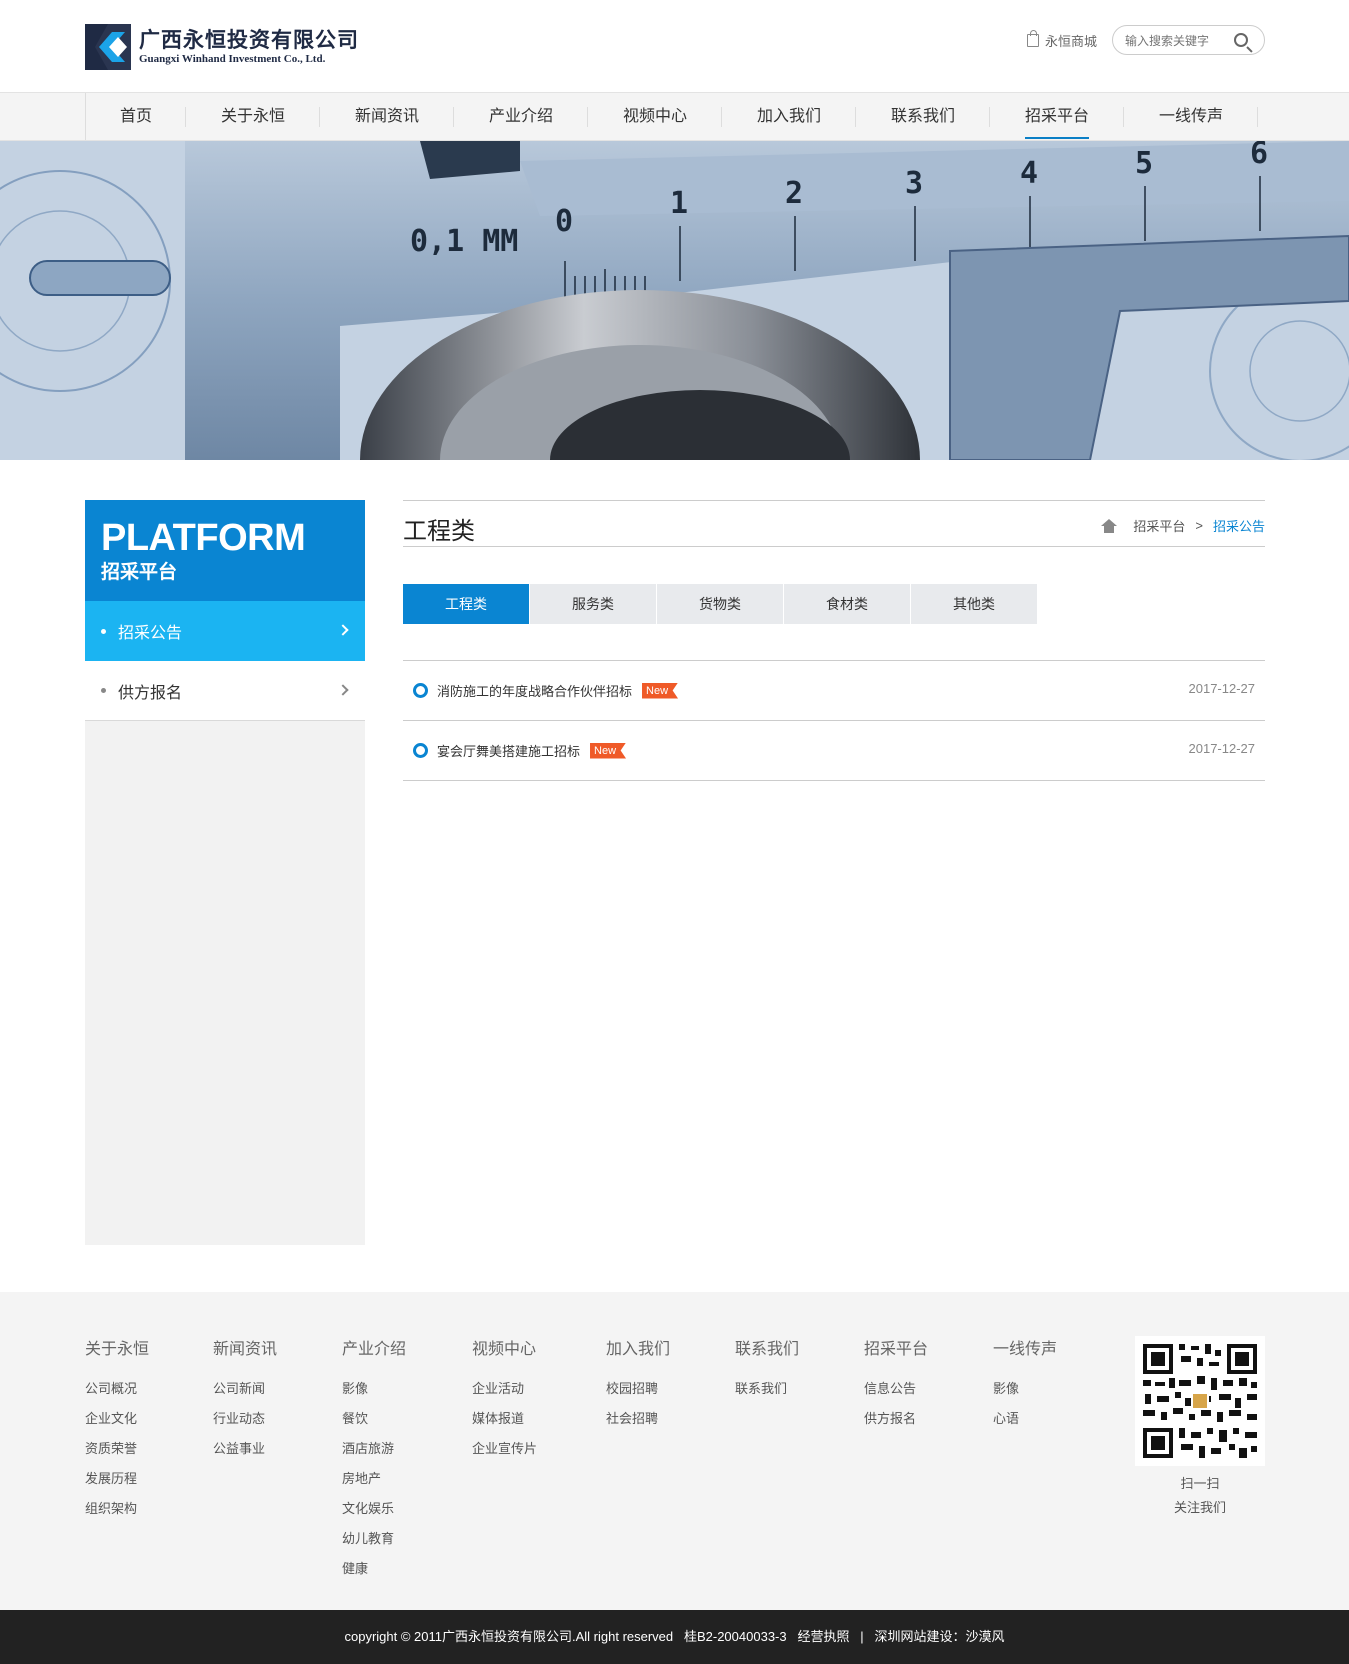  I want to click on nav-item-video: 视频中心, so click(655, 116).